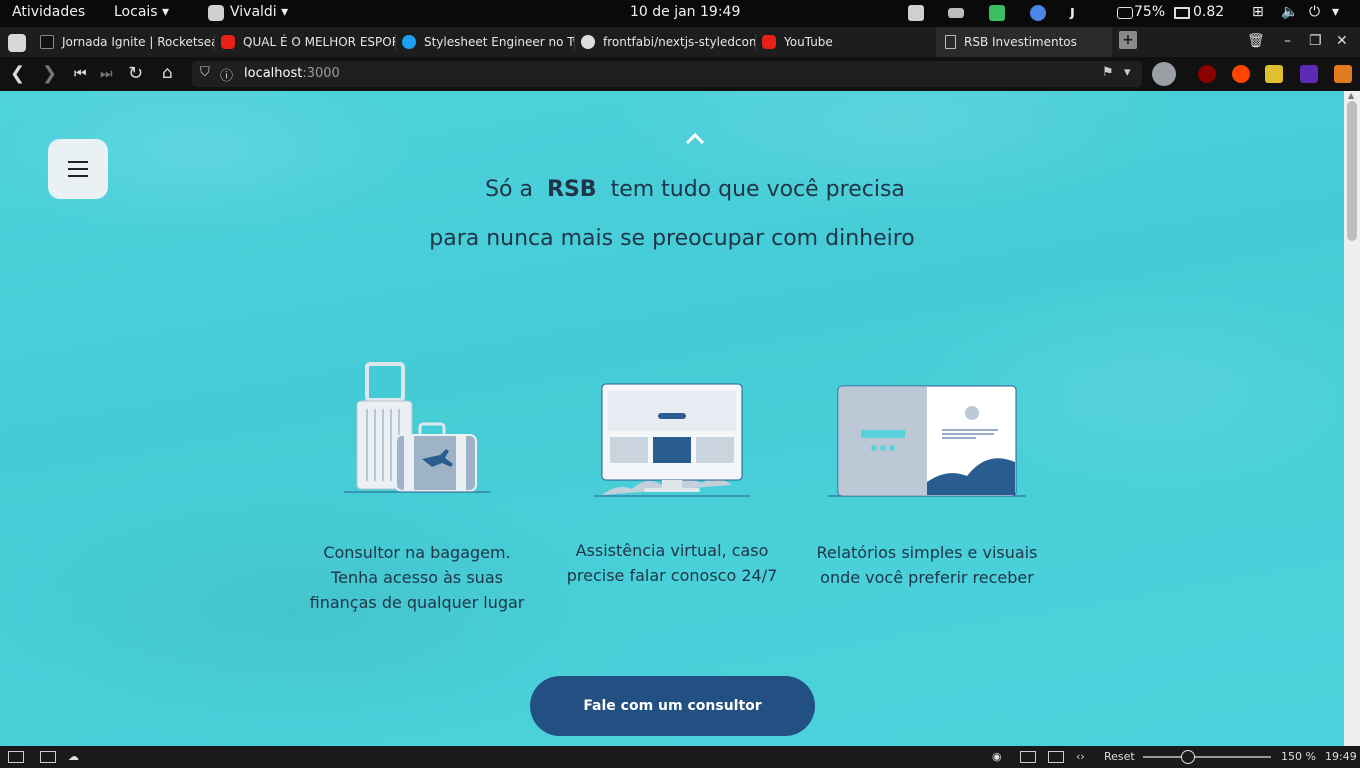 This screenshot has width=1360, height=768. Describe the element at coordinates (1314, 12) in the screenshot. I see `power-icon: ⏻` at that location.